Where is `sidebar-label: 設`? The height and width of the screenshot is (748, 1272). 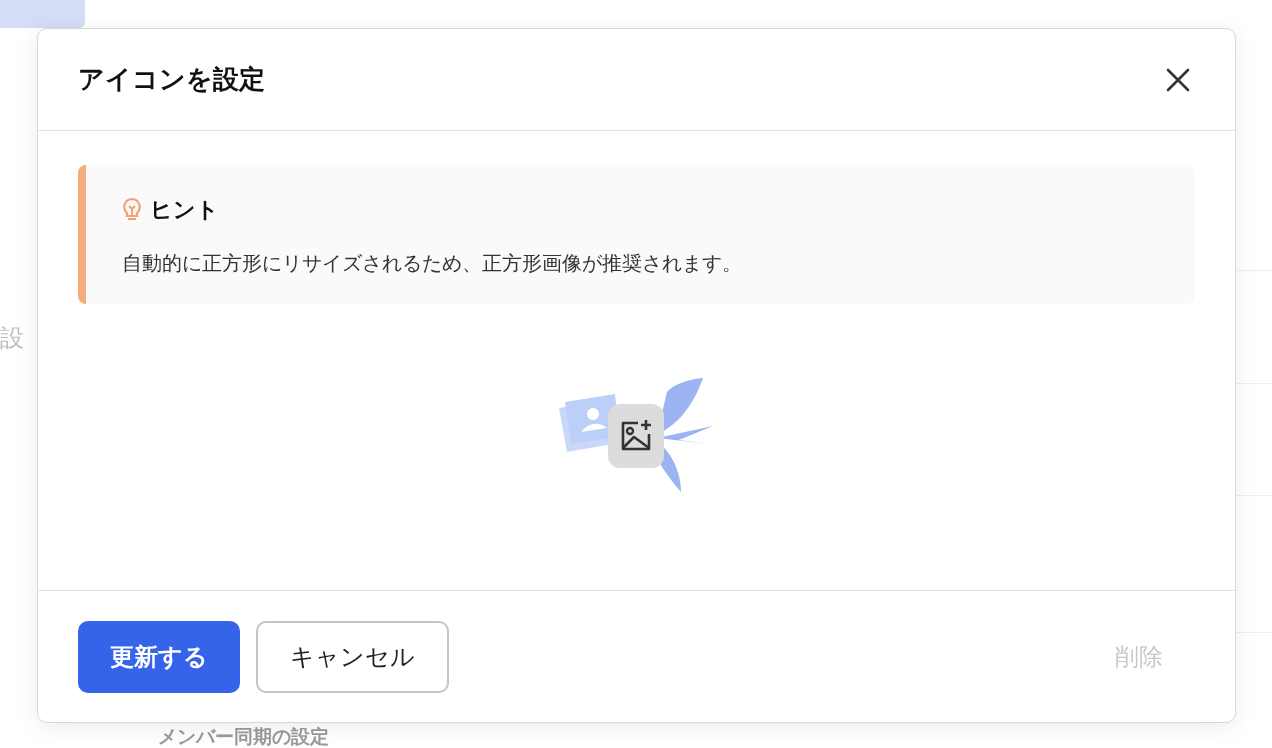
sidebar-label: 設 is located at coordinates (12, 338).